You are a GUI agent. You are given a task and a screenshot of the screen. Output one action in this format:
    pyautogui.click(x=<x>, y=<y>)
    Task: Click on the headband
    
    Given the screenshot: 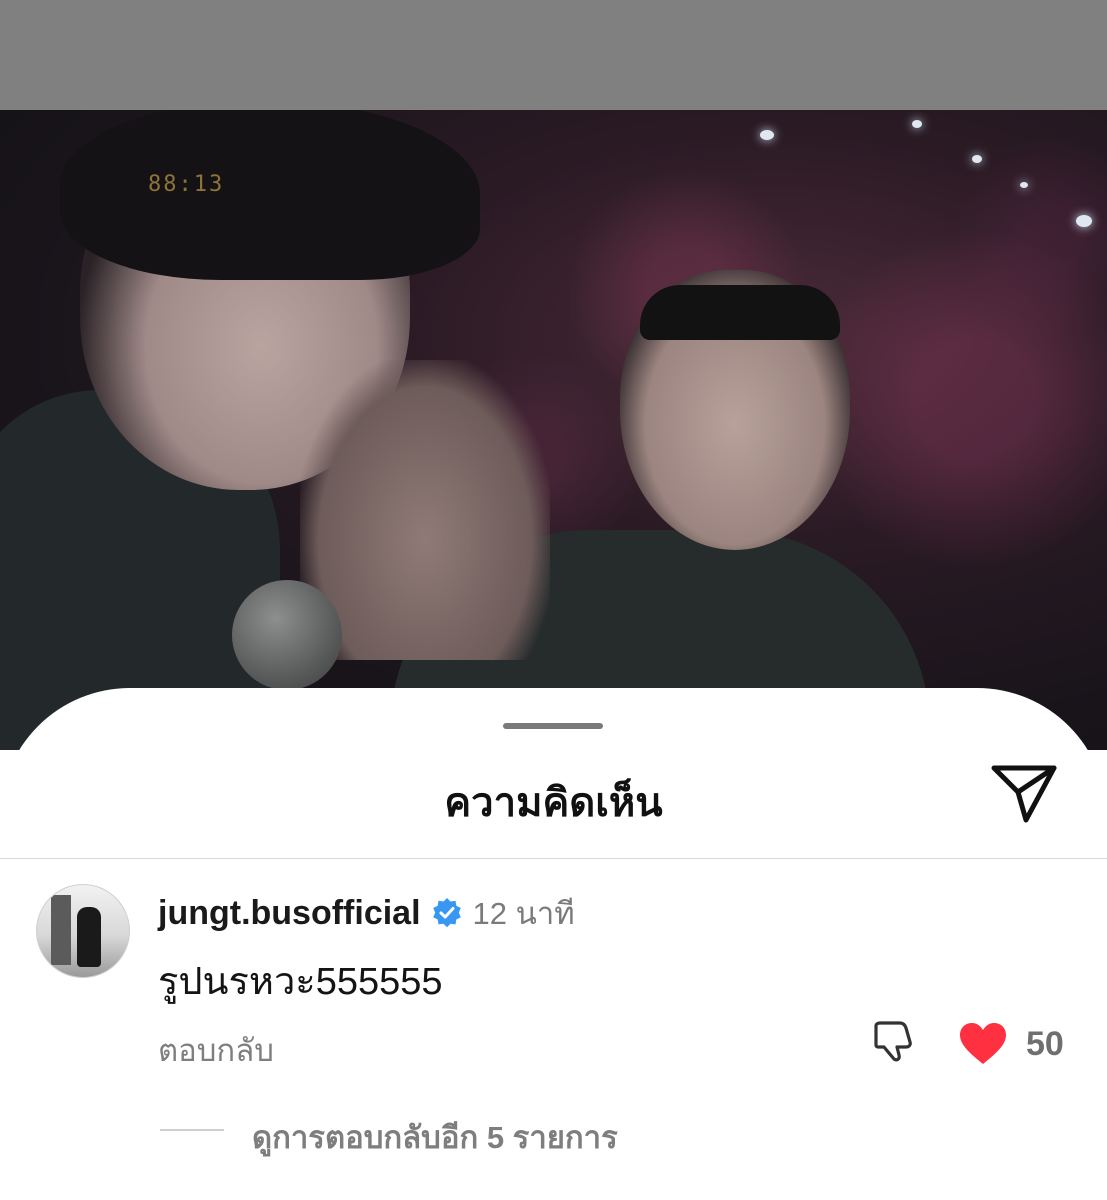 What is the action you would take?
    pyautogui.click(x=740, y=312)
    